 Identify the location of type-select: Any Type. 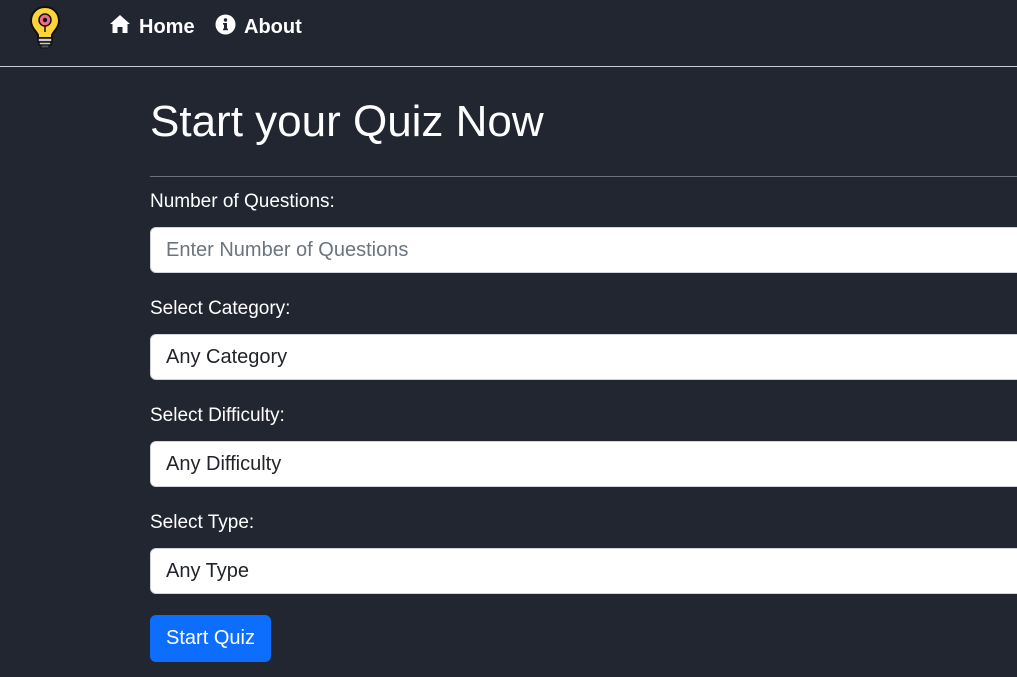
(583, 571).